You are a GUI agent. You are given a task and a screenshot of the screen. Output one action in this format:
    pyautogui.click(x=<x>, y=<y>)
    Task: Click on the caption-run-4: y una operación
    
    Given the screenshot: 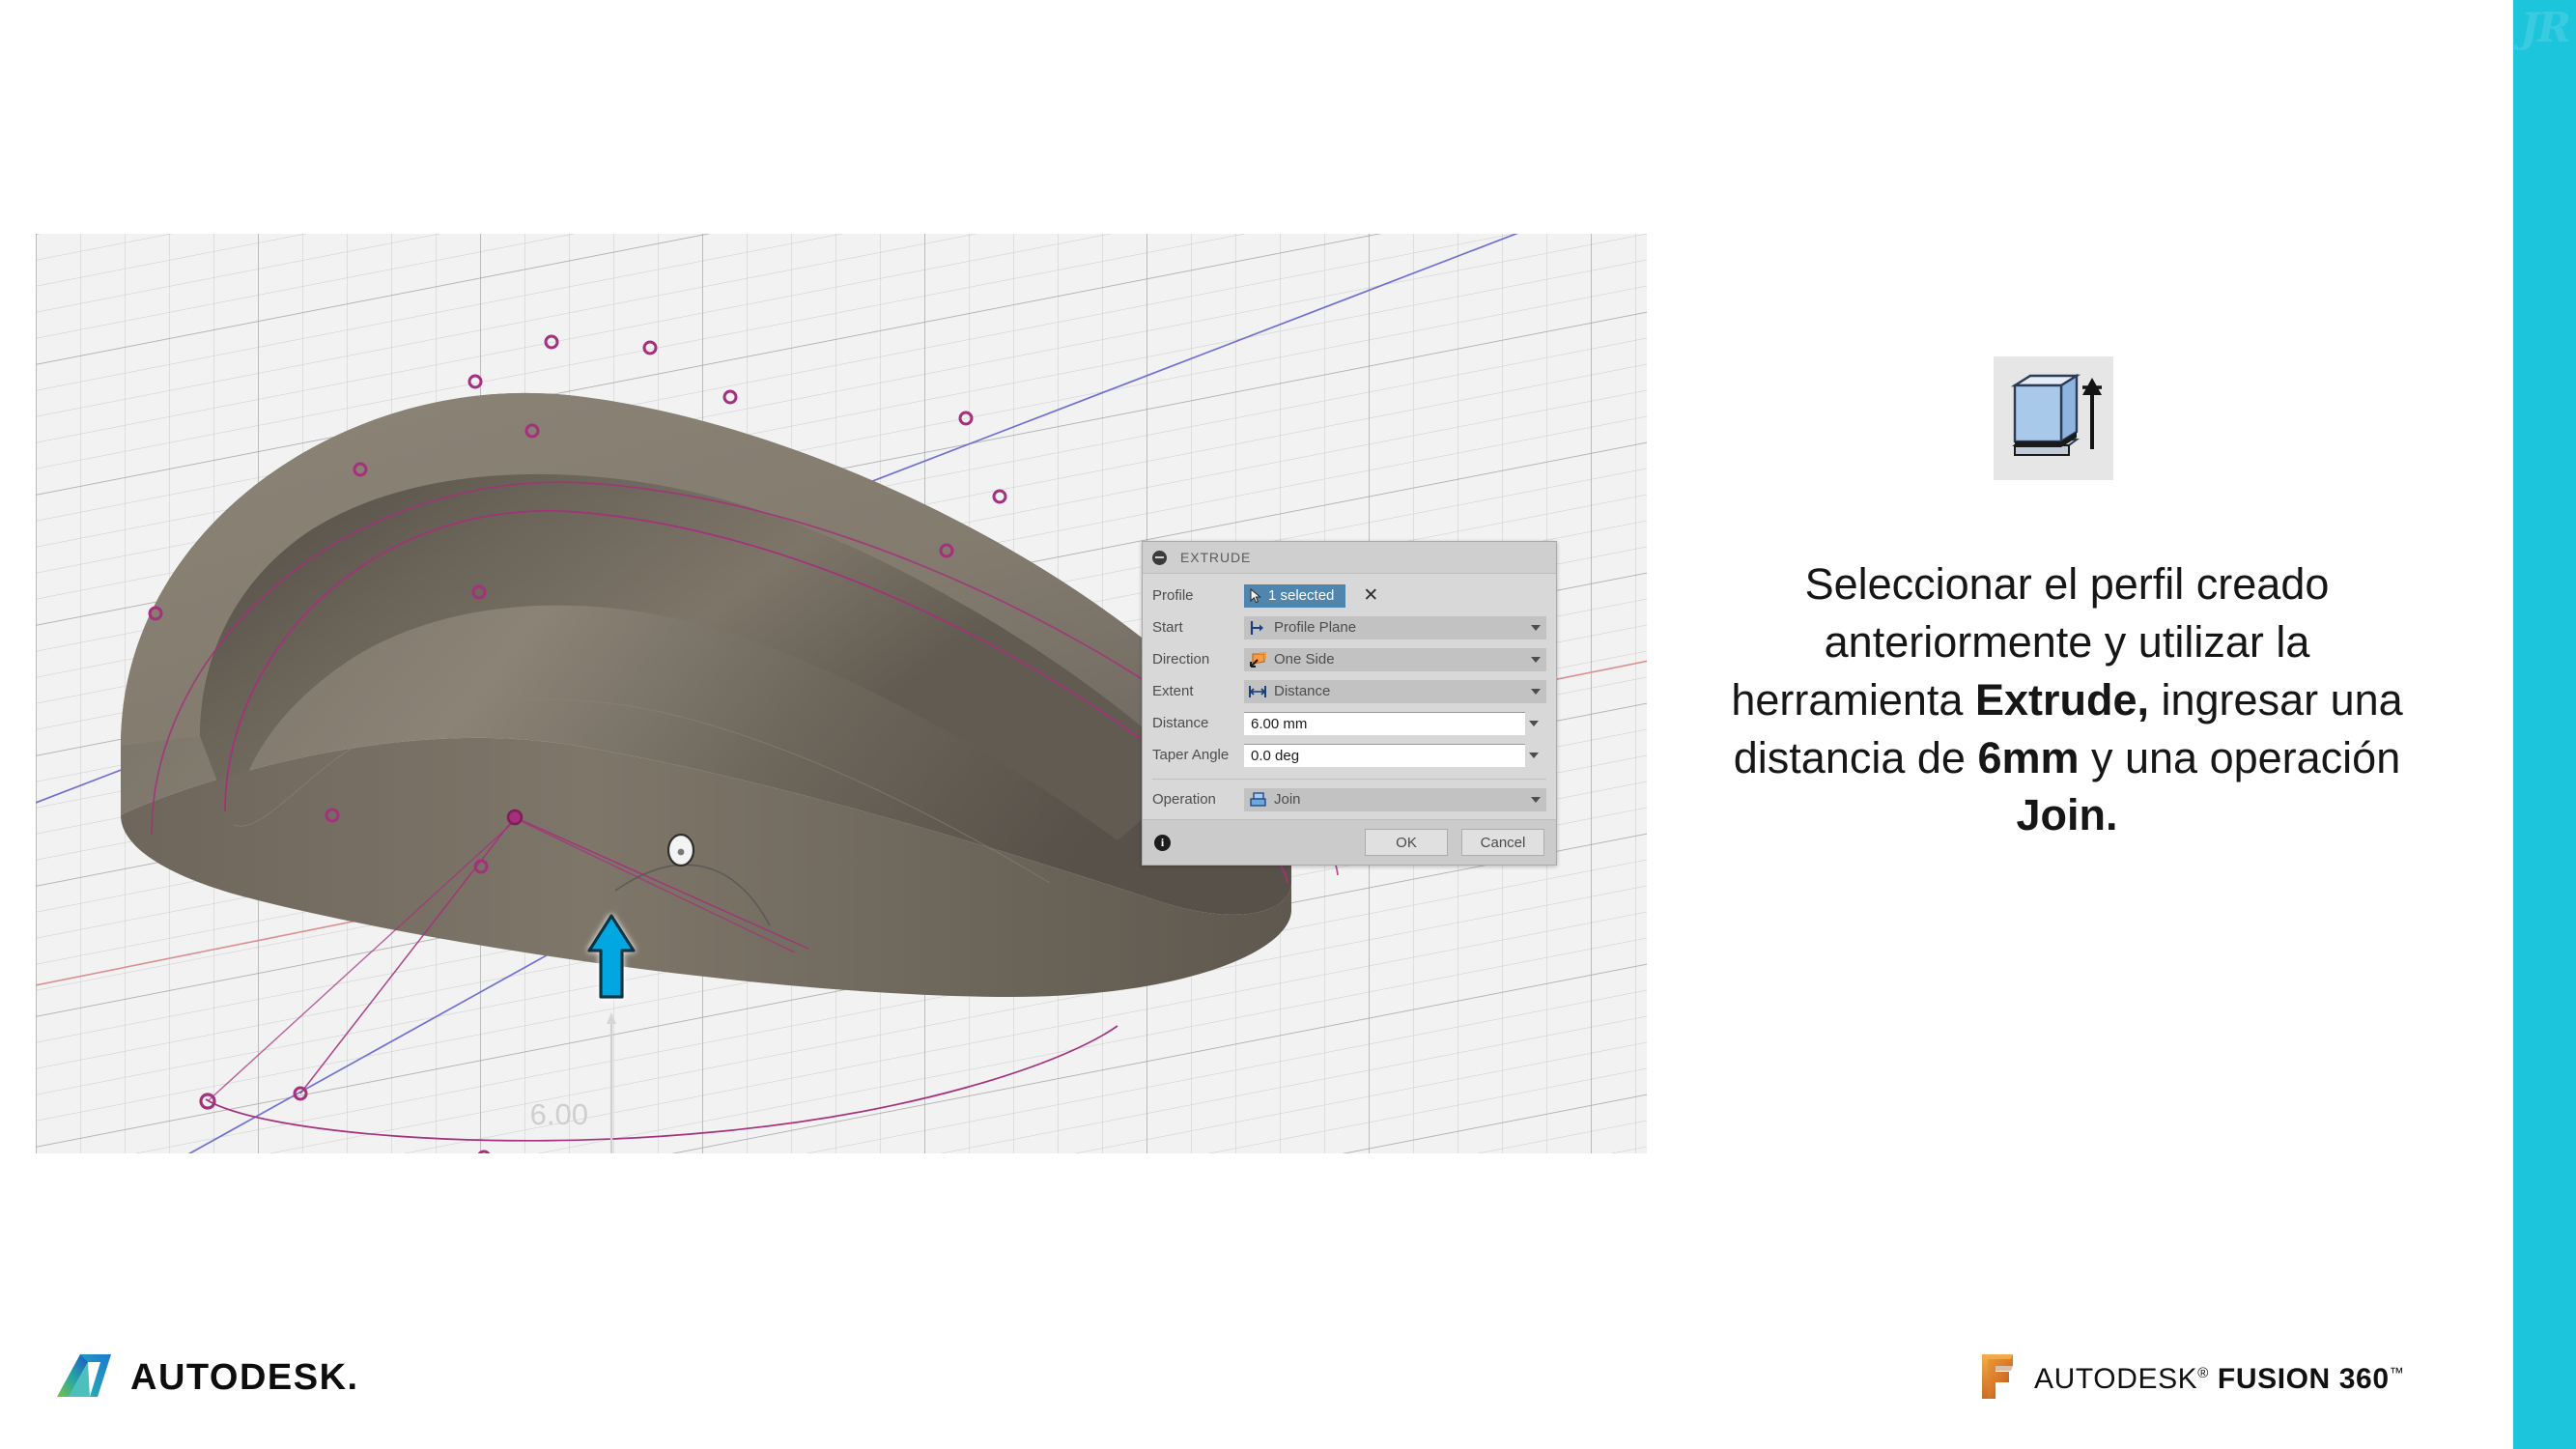 What is the action you would take?
    pyautogui.click(x=2240, y=757)
    